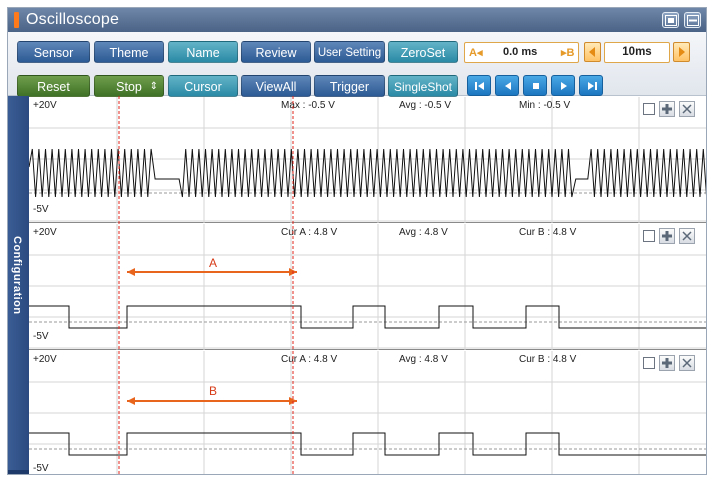  Describe the element at coordinates (213, 263) in the screenshot. I see `span-label-a: A` at that location.